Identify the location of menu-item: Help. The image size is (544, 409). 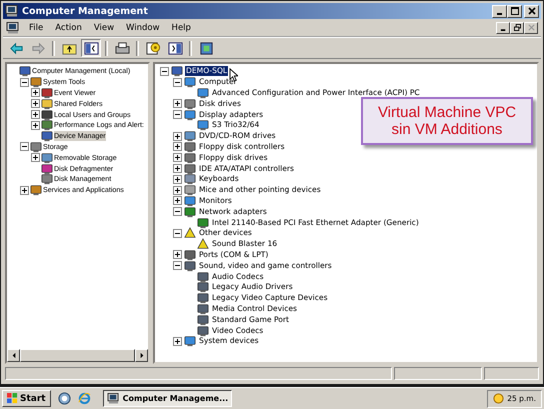
(181, 27).